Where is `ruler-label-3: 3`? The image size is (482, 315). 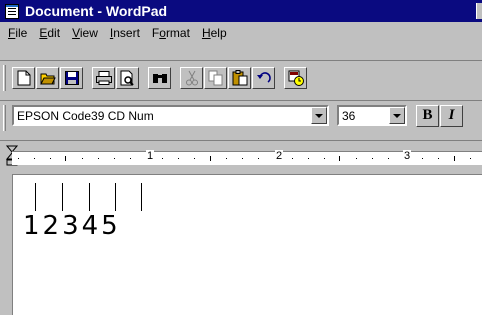 ruler-label-3: 3 is located at coordinates (407, 156).